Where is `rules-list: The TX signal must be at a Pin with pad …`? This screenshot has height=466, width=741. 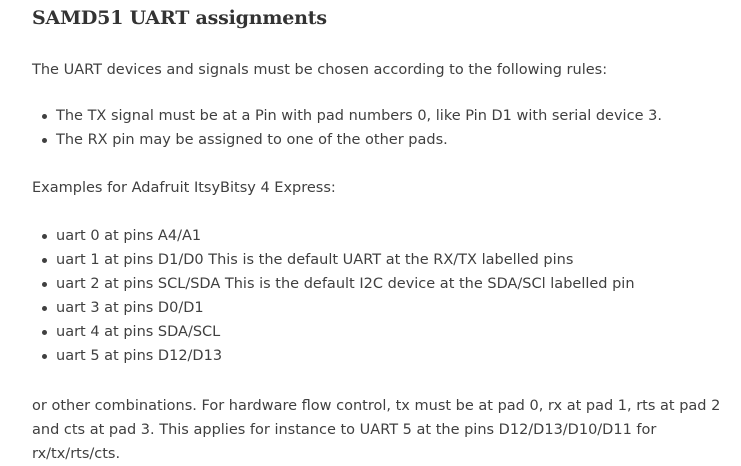
rules-list: The TX signal must be at a Pin with pad … is located at coordinates (347, 128).